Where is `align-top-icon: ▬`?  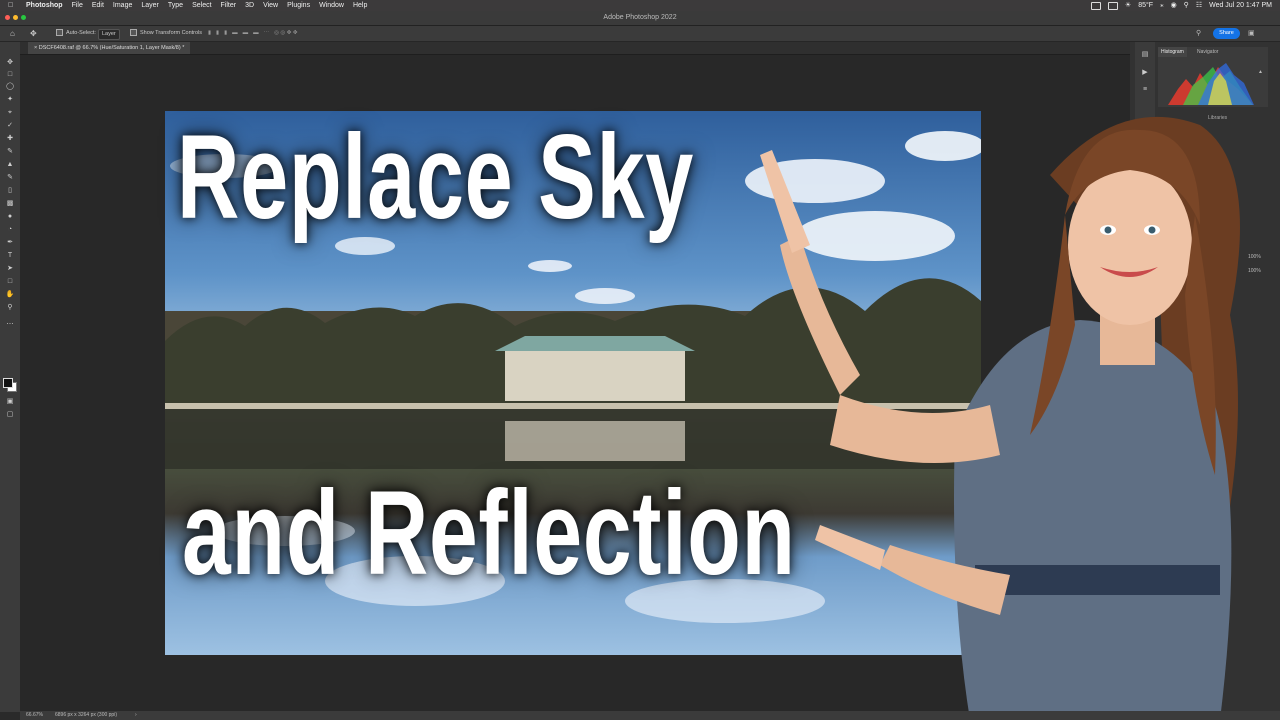
align-top-icon: ▬ is located at coordinates (235, 33).